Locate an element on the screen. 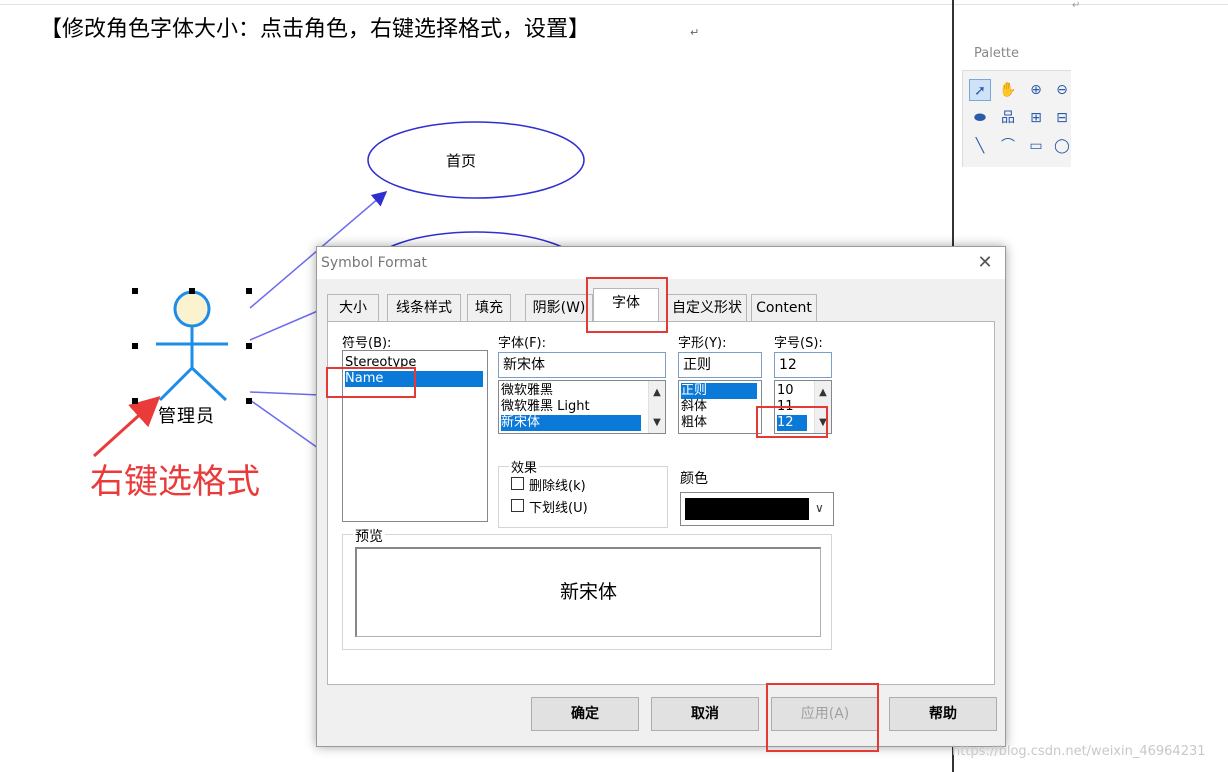 The height and width of the screenshot is (772, 1228). list-item: 微软雅黑 Light is located at coordinates (545, 407).